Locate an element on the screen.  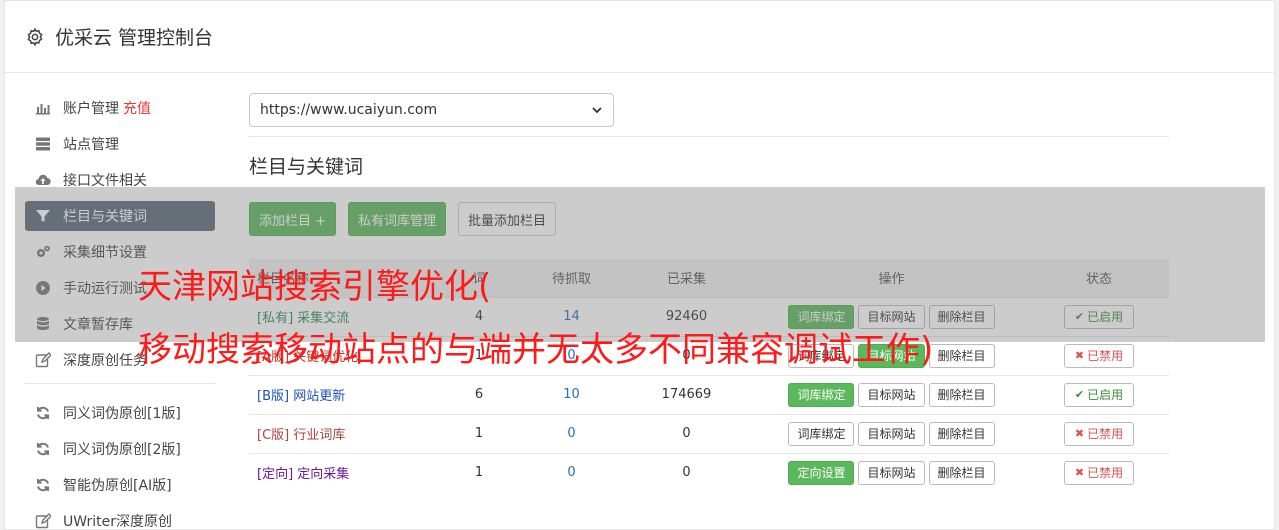
check-icon: ✔ is located at coordinates (1079, 394).